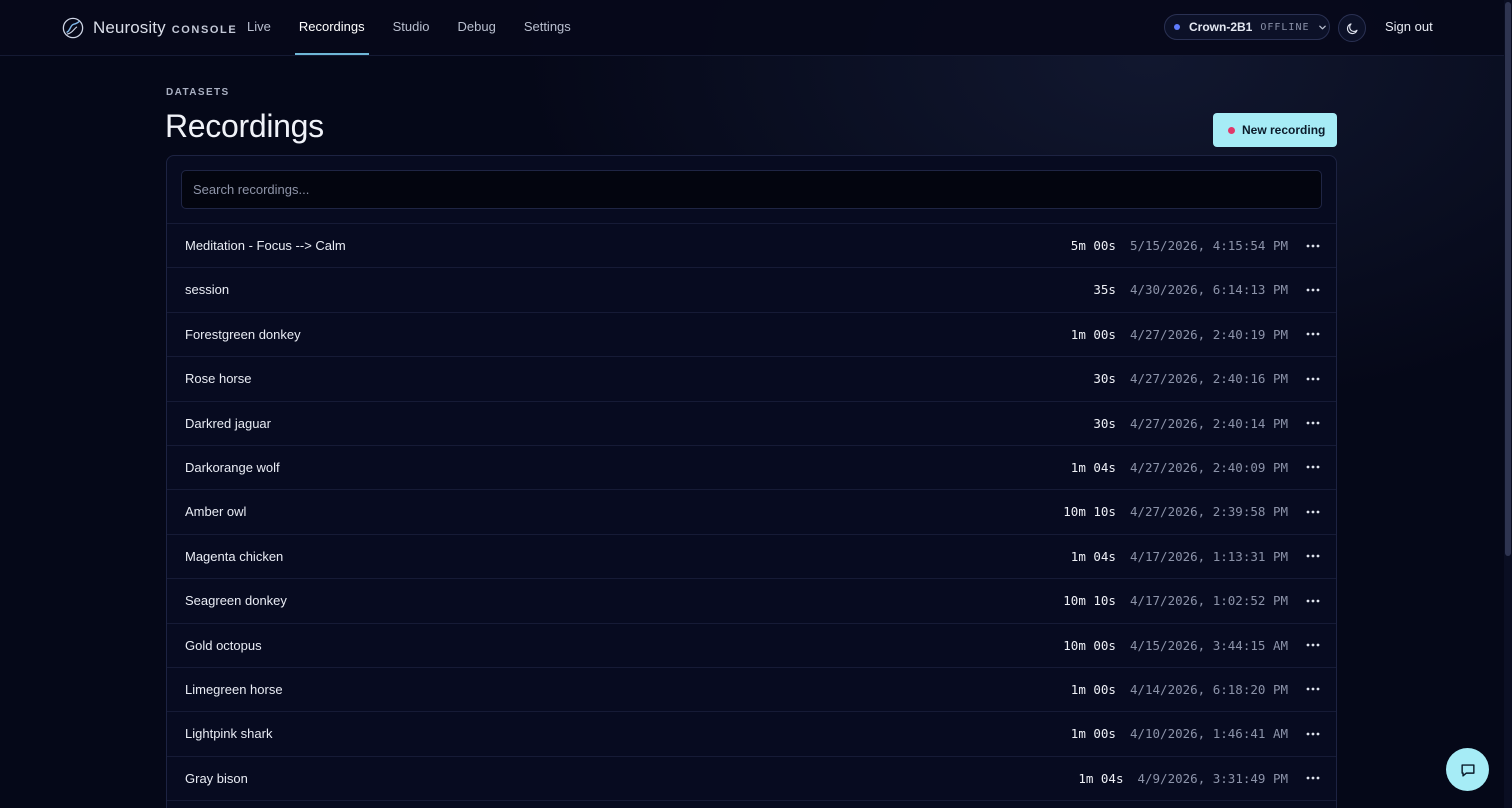 The image size is (1512, 808). I want to click on recording-meta, so click(1304, 804).